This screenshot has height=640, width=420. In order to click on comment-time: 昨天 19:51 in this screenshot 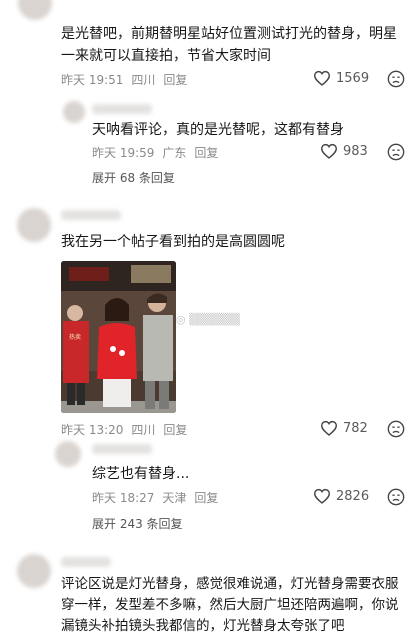, I will do `click(92, 80)`.